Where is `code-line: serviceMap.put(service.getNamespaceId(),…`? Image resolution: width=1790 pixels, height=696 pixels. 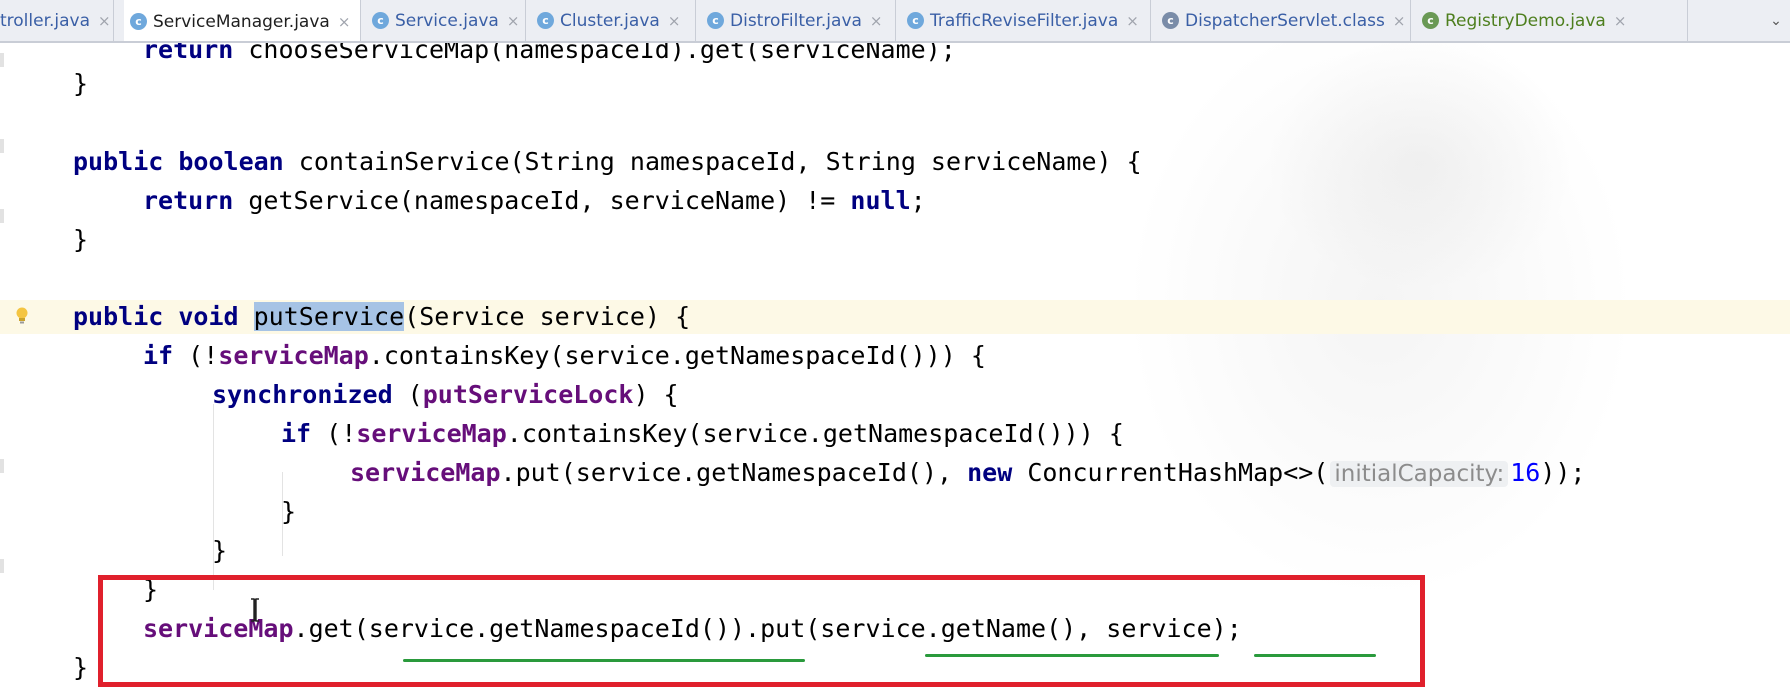 code-line: serviceMap.put(service.getNamespaceId(),… is located at coordinates (895, 473).